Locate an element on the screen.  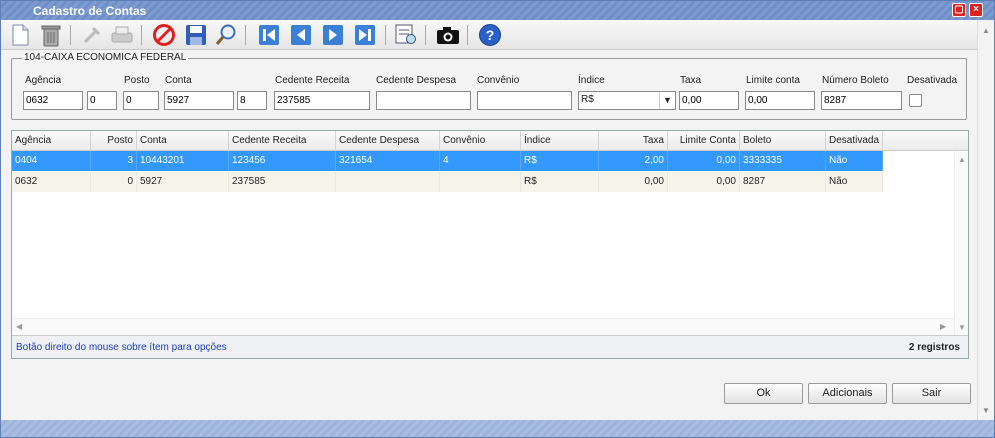
cedente-receita-label: Cedente Receita is located at coordinates (312, 80).